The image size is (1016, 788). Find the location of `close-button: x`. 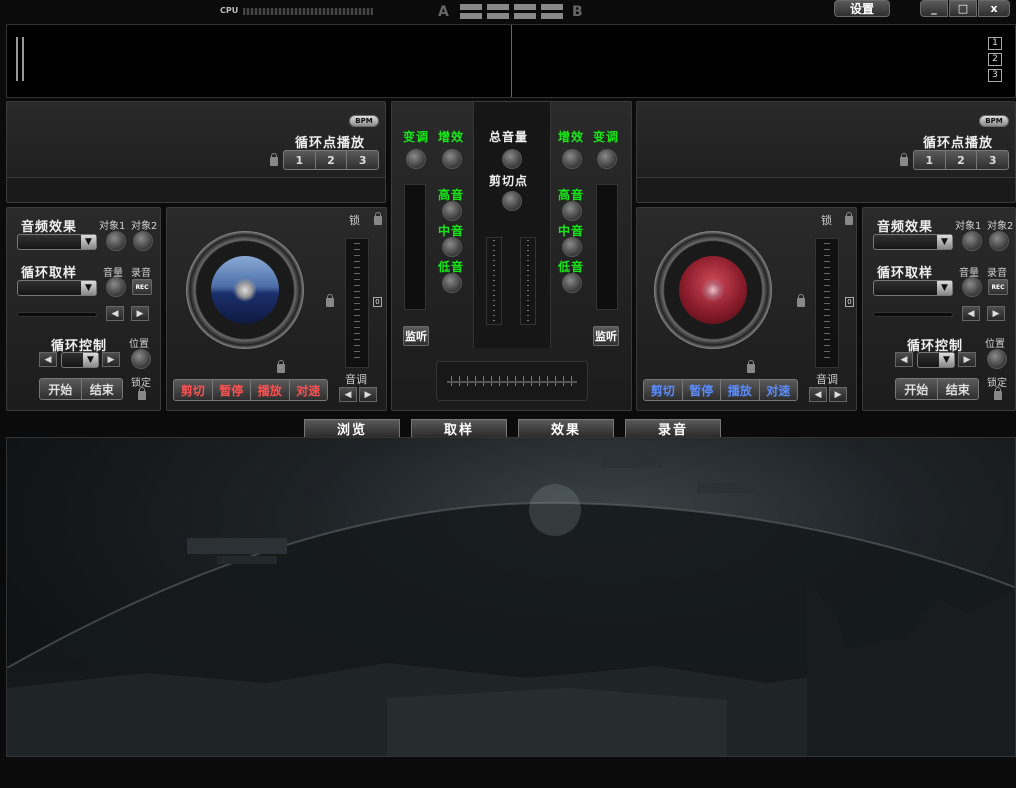

close-button: x is located at coordinates (994, 8).